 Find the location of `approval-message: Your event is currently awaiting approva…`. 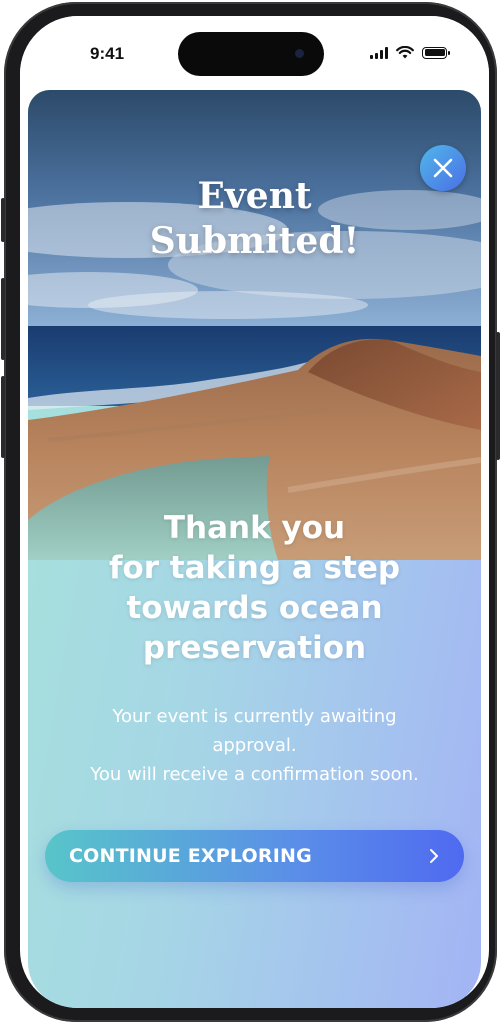

approval-message: Your event is currently awaiting approva… is located at coordinates (254, 745).